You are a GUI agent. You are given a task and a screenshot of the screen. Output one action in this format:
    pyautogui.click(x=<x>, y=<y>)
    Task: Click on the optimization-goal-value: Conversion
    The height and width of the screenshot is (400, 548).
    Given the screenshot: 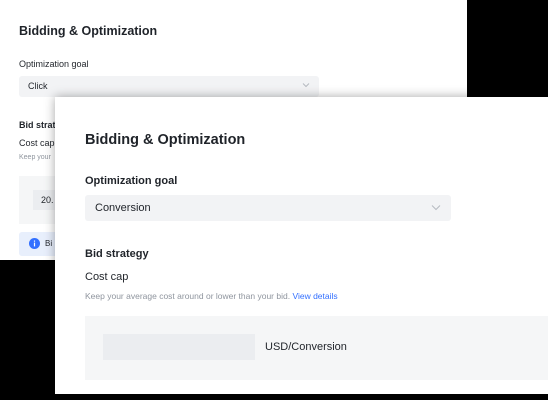 What is the action you would take?
    pyautogui.click(x=123, y=208)
    